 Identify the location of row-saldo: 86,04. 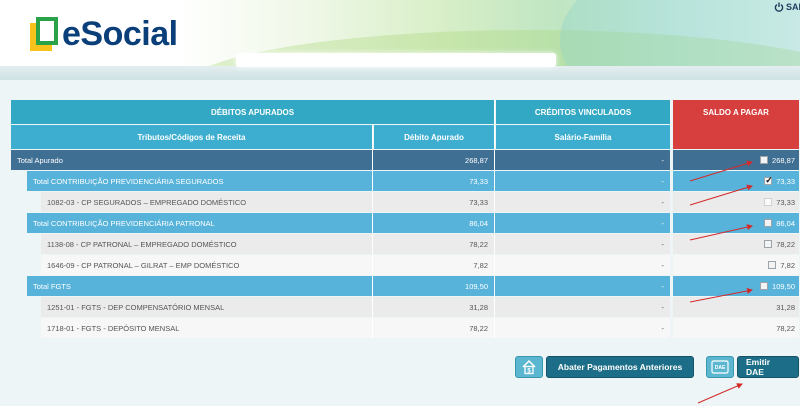
(785, 223).